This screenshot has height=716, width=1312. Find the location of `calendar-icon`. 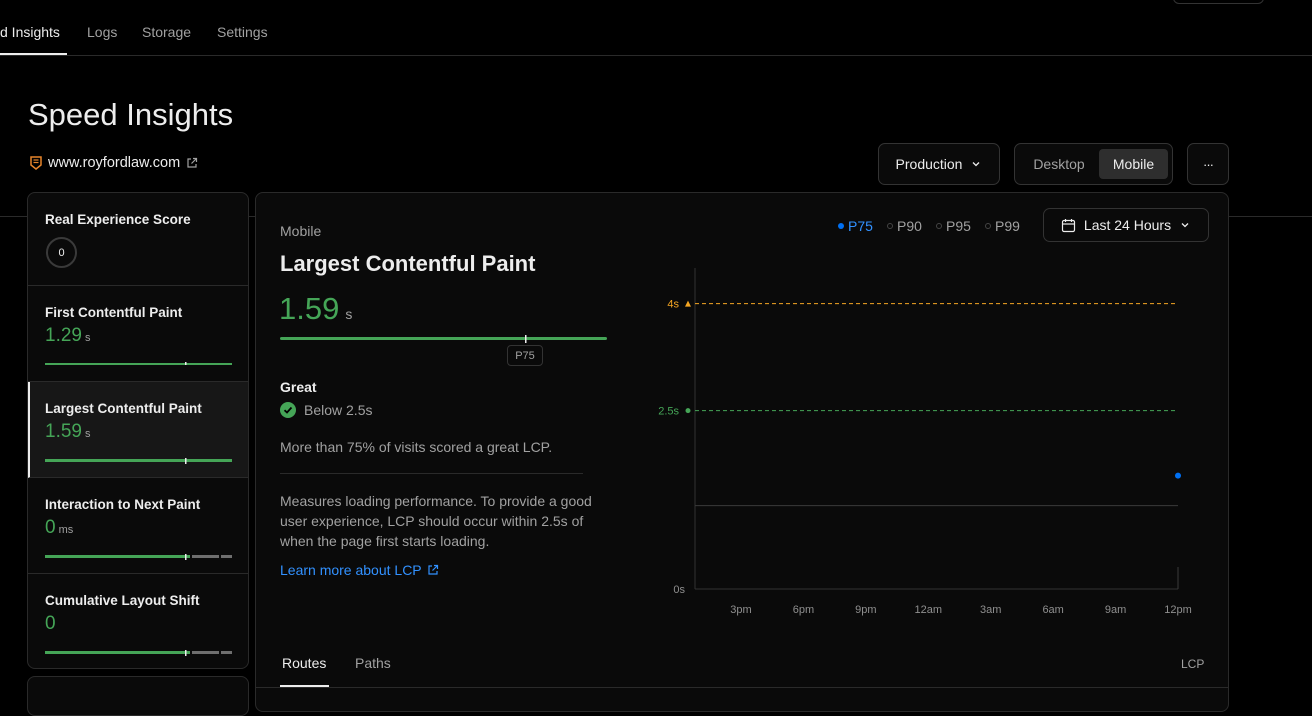

calendar-icon is located at coordinates (1068, 225).